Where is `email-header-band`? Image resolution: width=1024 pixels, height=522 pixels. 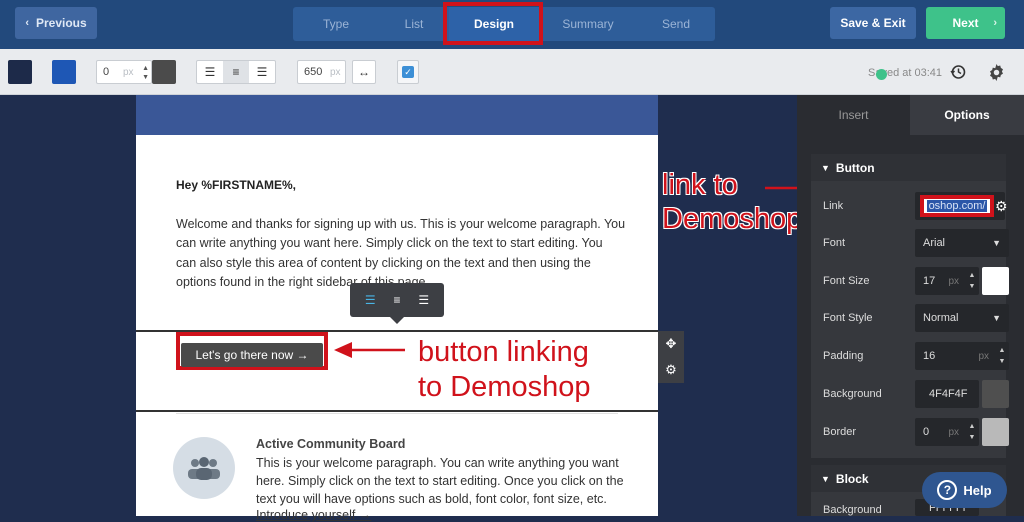
email-header-band is located at coordinates (397, 115).